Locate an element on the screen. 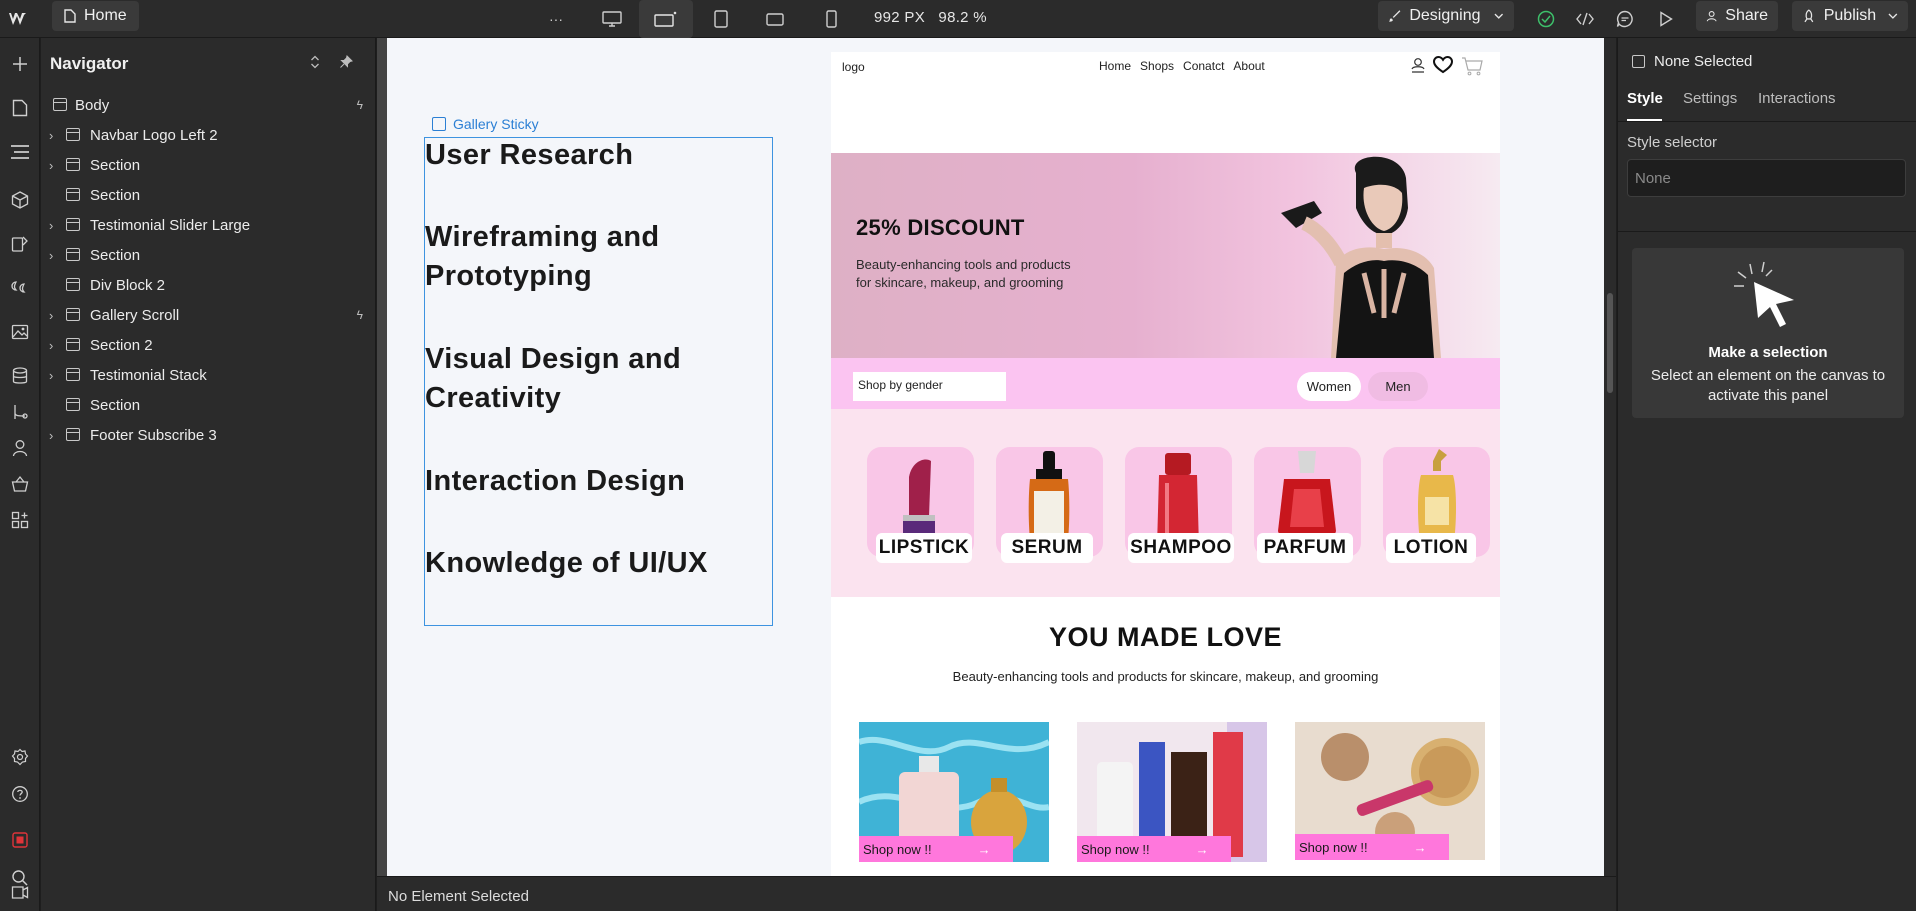 The image size is (1916, 911). more-options-icon: ··· is located at coordinates (556, 19).